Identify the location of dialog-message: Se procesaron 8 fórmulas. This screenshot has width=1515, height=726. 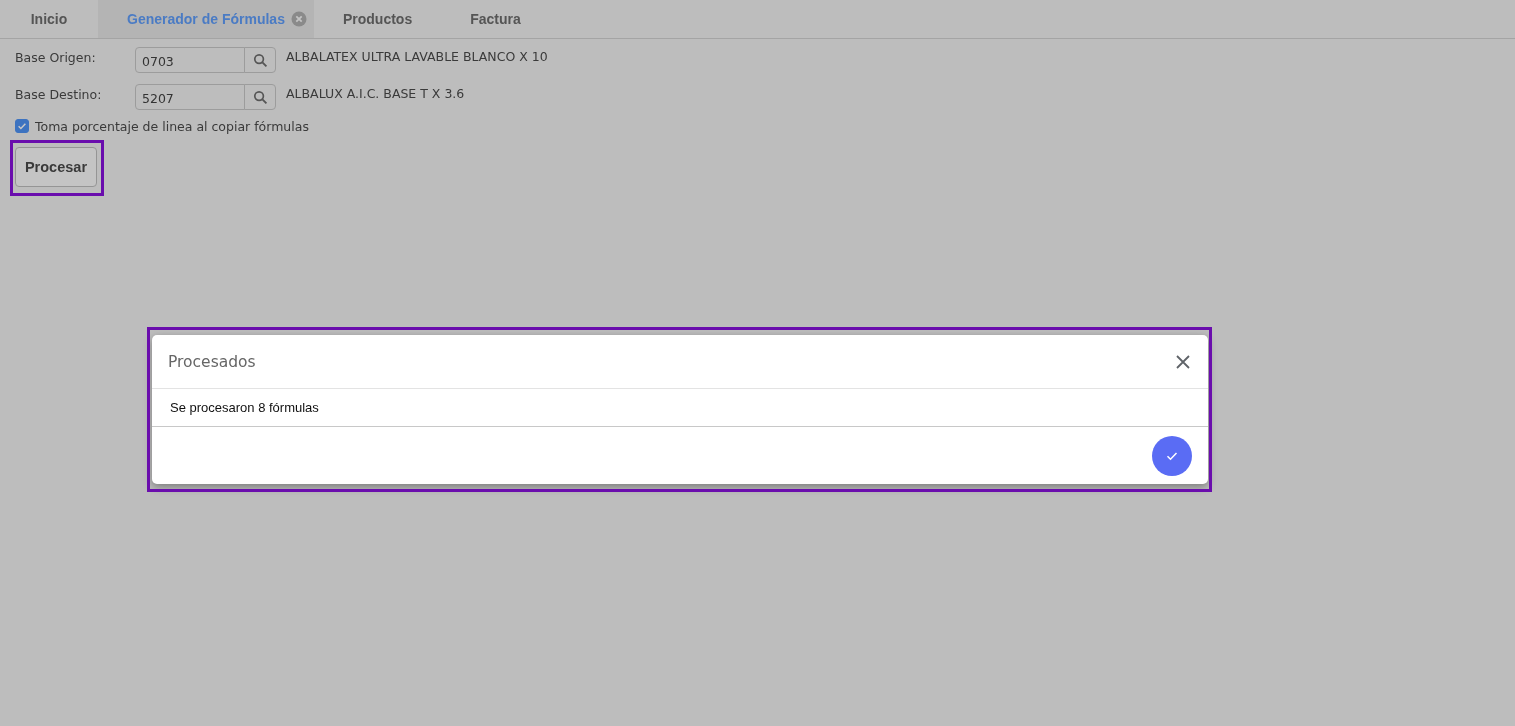
(244, 407).